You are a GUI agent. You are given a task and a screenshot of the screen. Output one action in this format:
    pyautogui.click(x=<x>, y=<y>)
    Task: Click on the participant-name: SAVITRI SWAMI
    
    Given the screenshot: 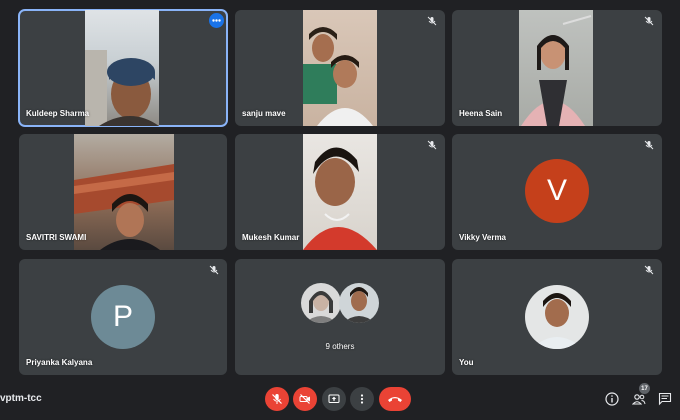 What is the action you would take?
    pyautogui.click(x=56, y=237)
    